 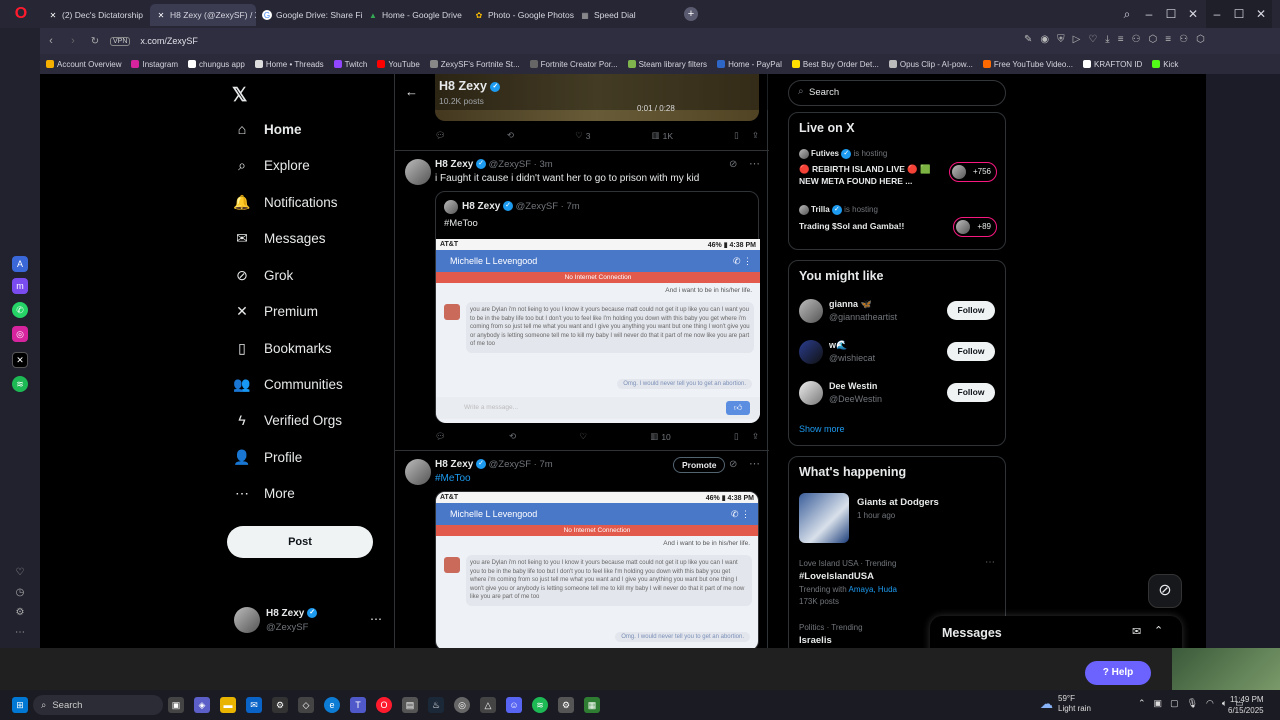 I want to click on spotify-icon: ≋, so click(x=540, y=705).